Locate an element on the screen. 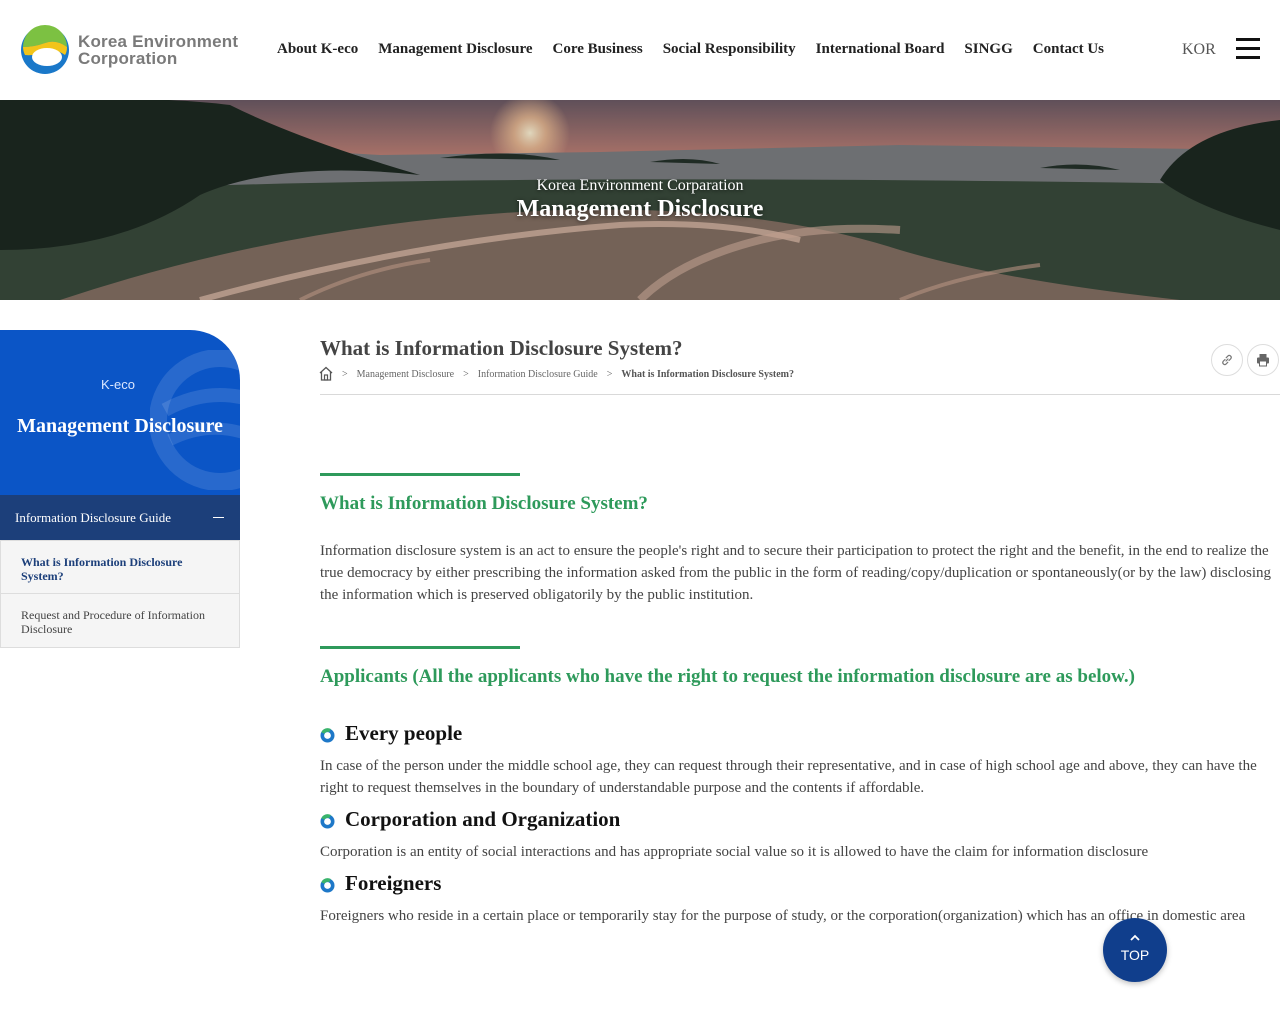 The height and width of the screenshot is (1024, 1280). nav-international-board: International Board is located at coordinates (880, 49).